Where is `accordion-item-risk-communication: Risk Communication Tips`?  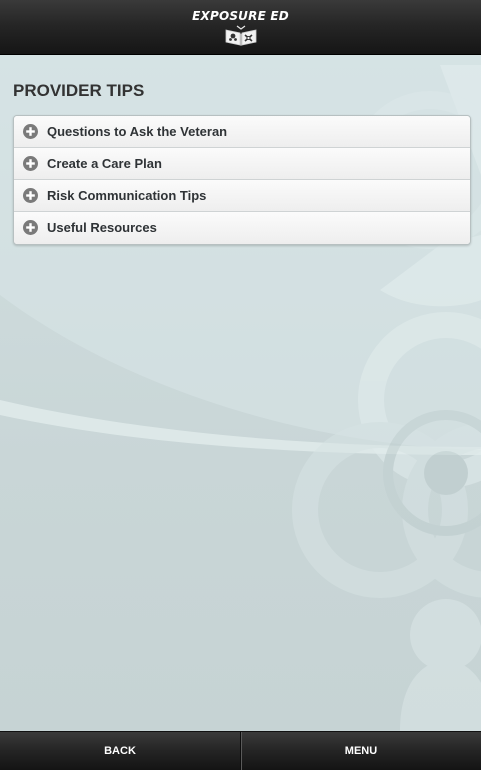 accordion-item-risk-communication: Risk Communication Tips is located at coordinates (242, 196).